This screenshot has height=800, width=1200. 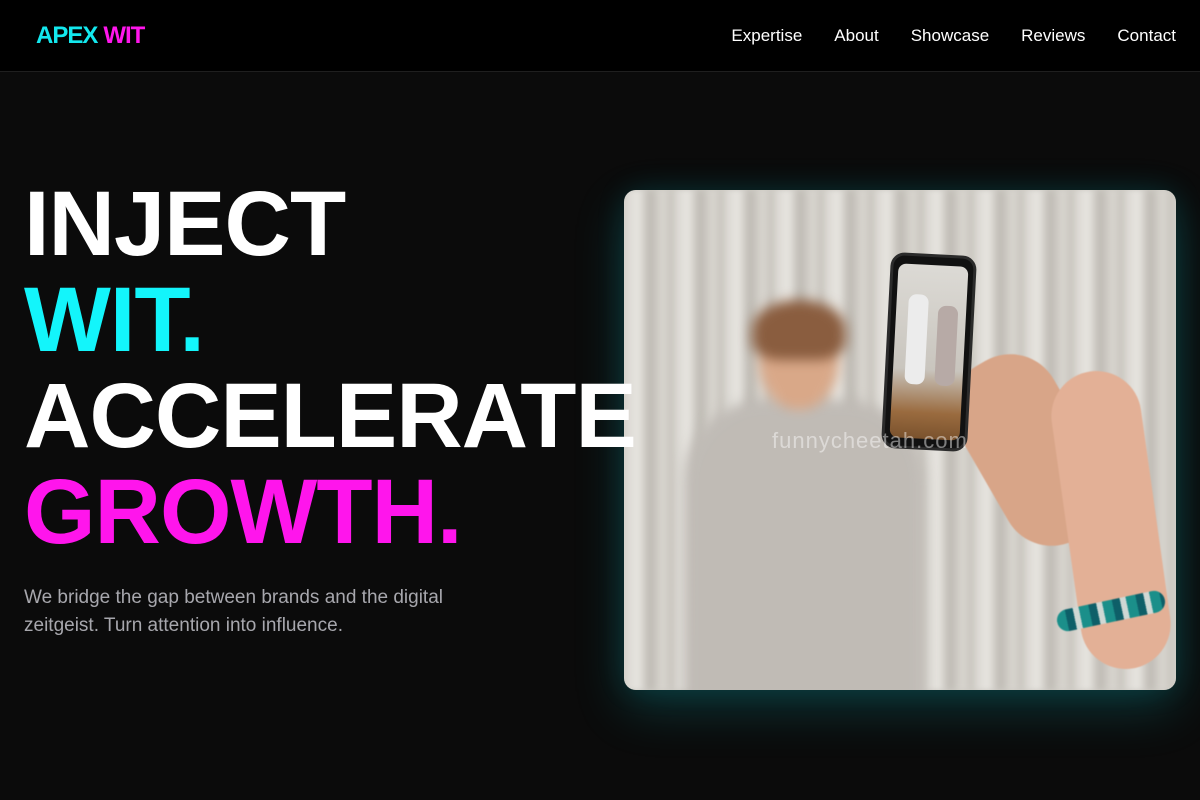 I want to click on nav-link-contact: Contact, so click(x=1146, y=36).